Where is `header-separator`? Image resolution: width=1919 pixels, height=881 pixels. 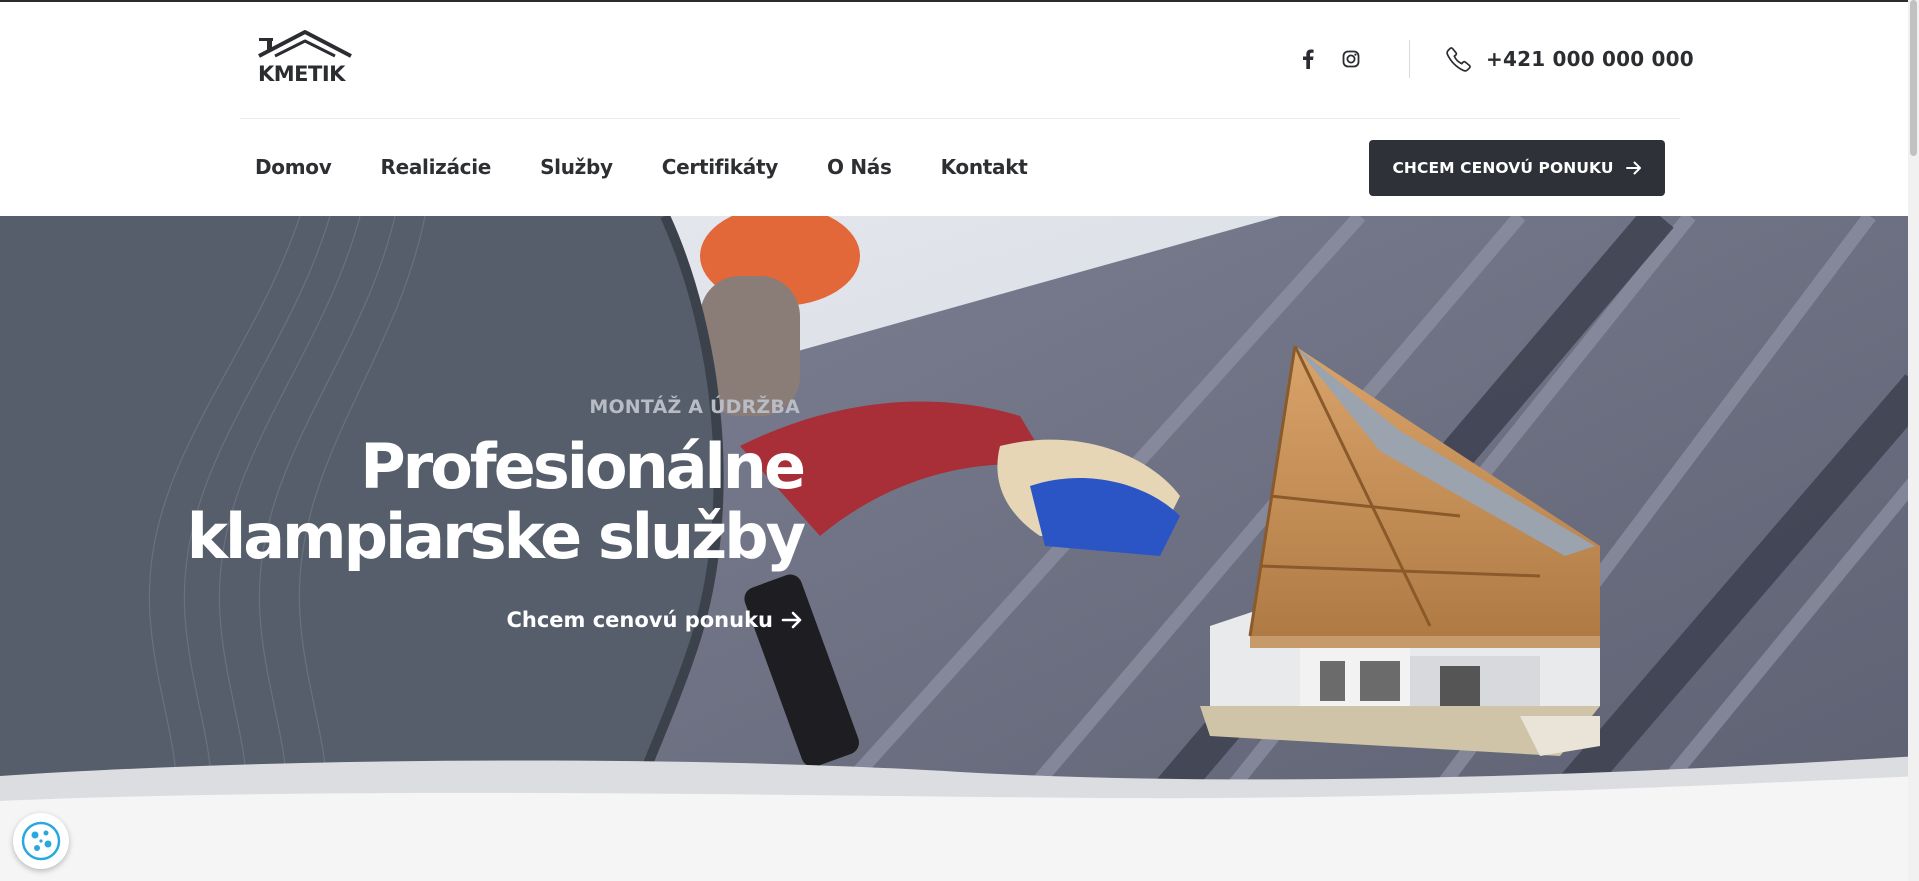 header-separator is located at coordinates (960, 118).